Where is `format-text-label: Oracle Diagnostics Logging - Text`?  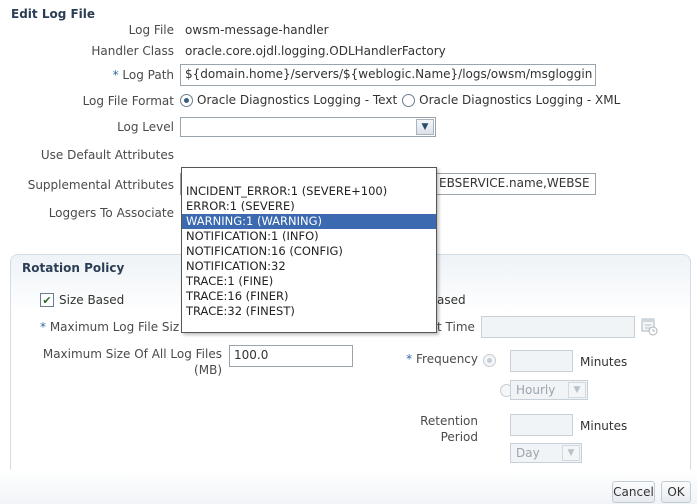 format-text-label: Oracle Diagnostics Logging - Text is located at coordinates (297, 100).